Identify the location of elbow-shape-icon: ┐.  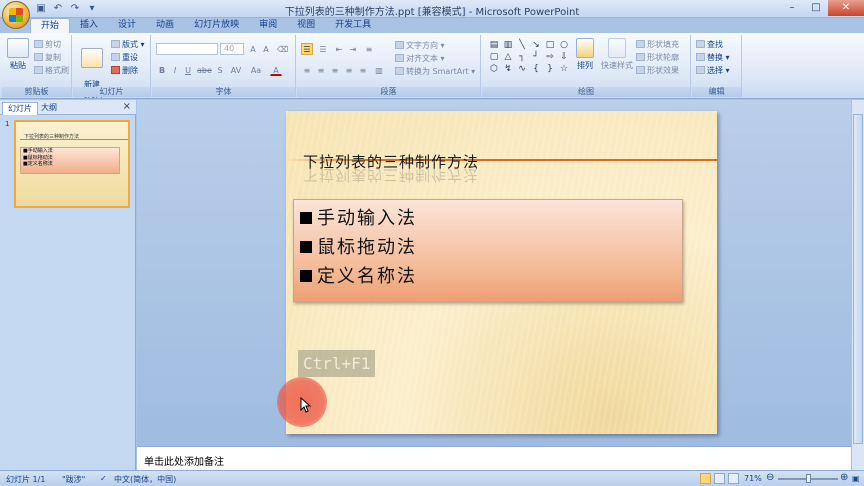
(522, 57).